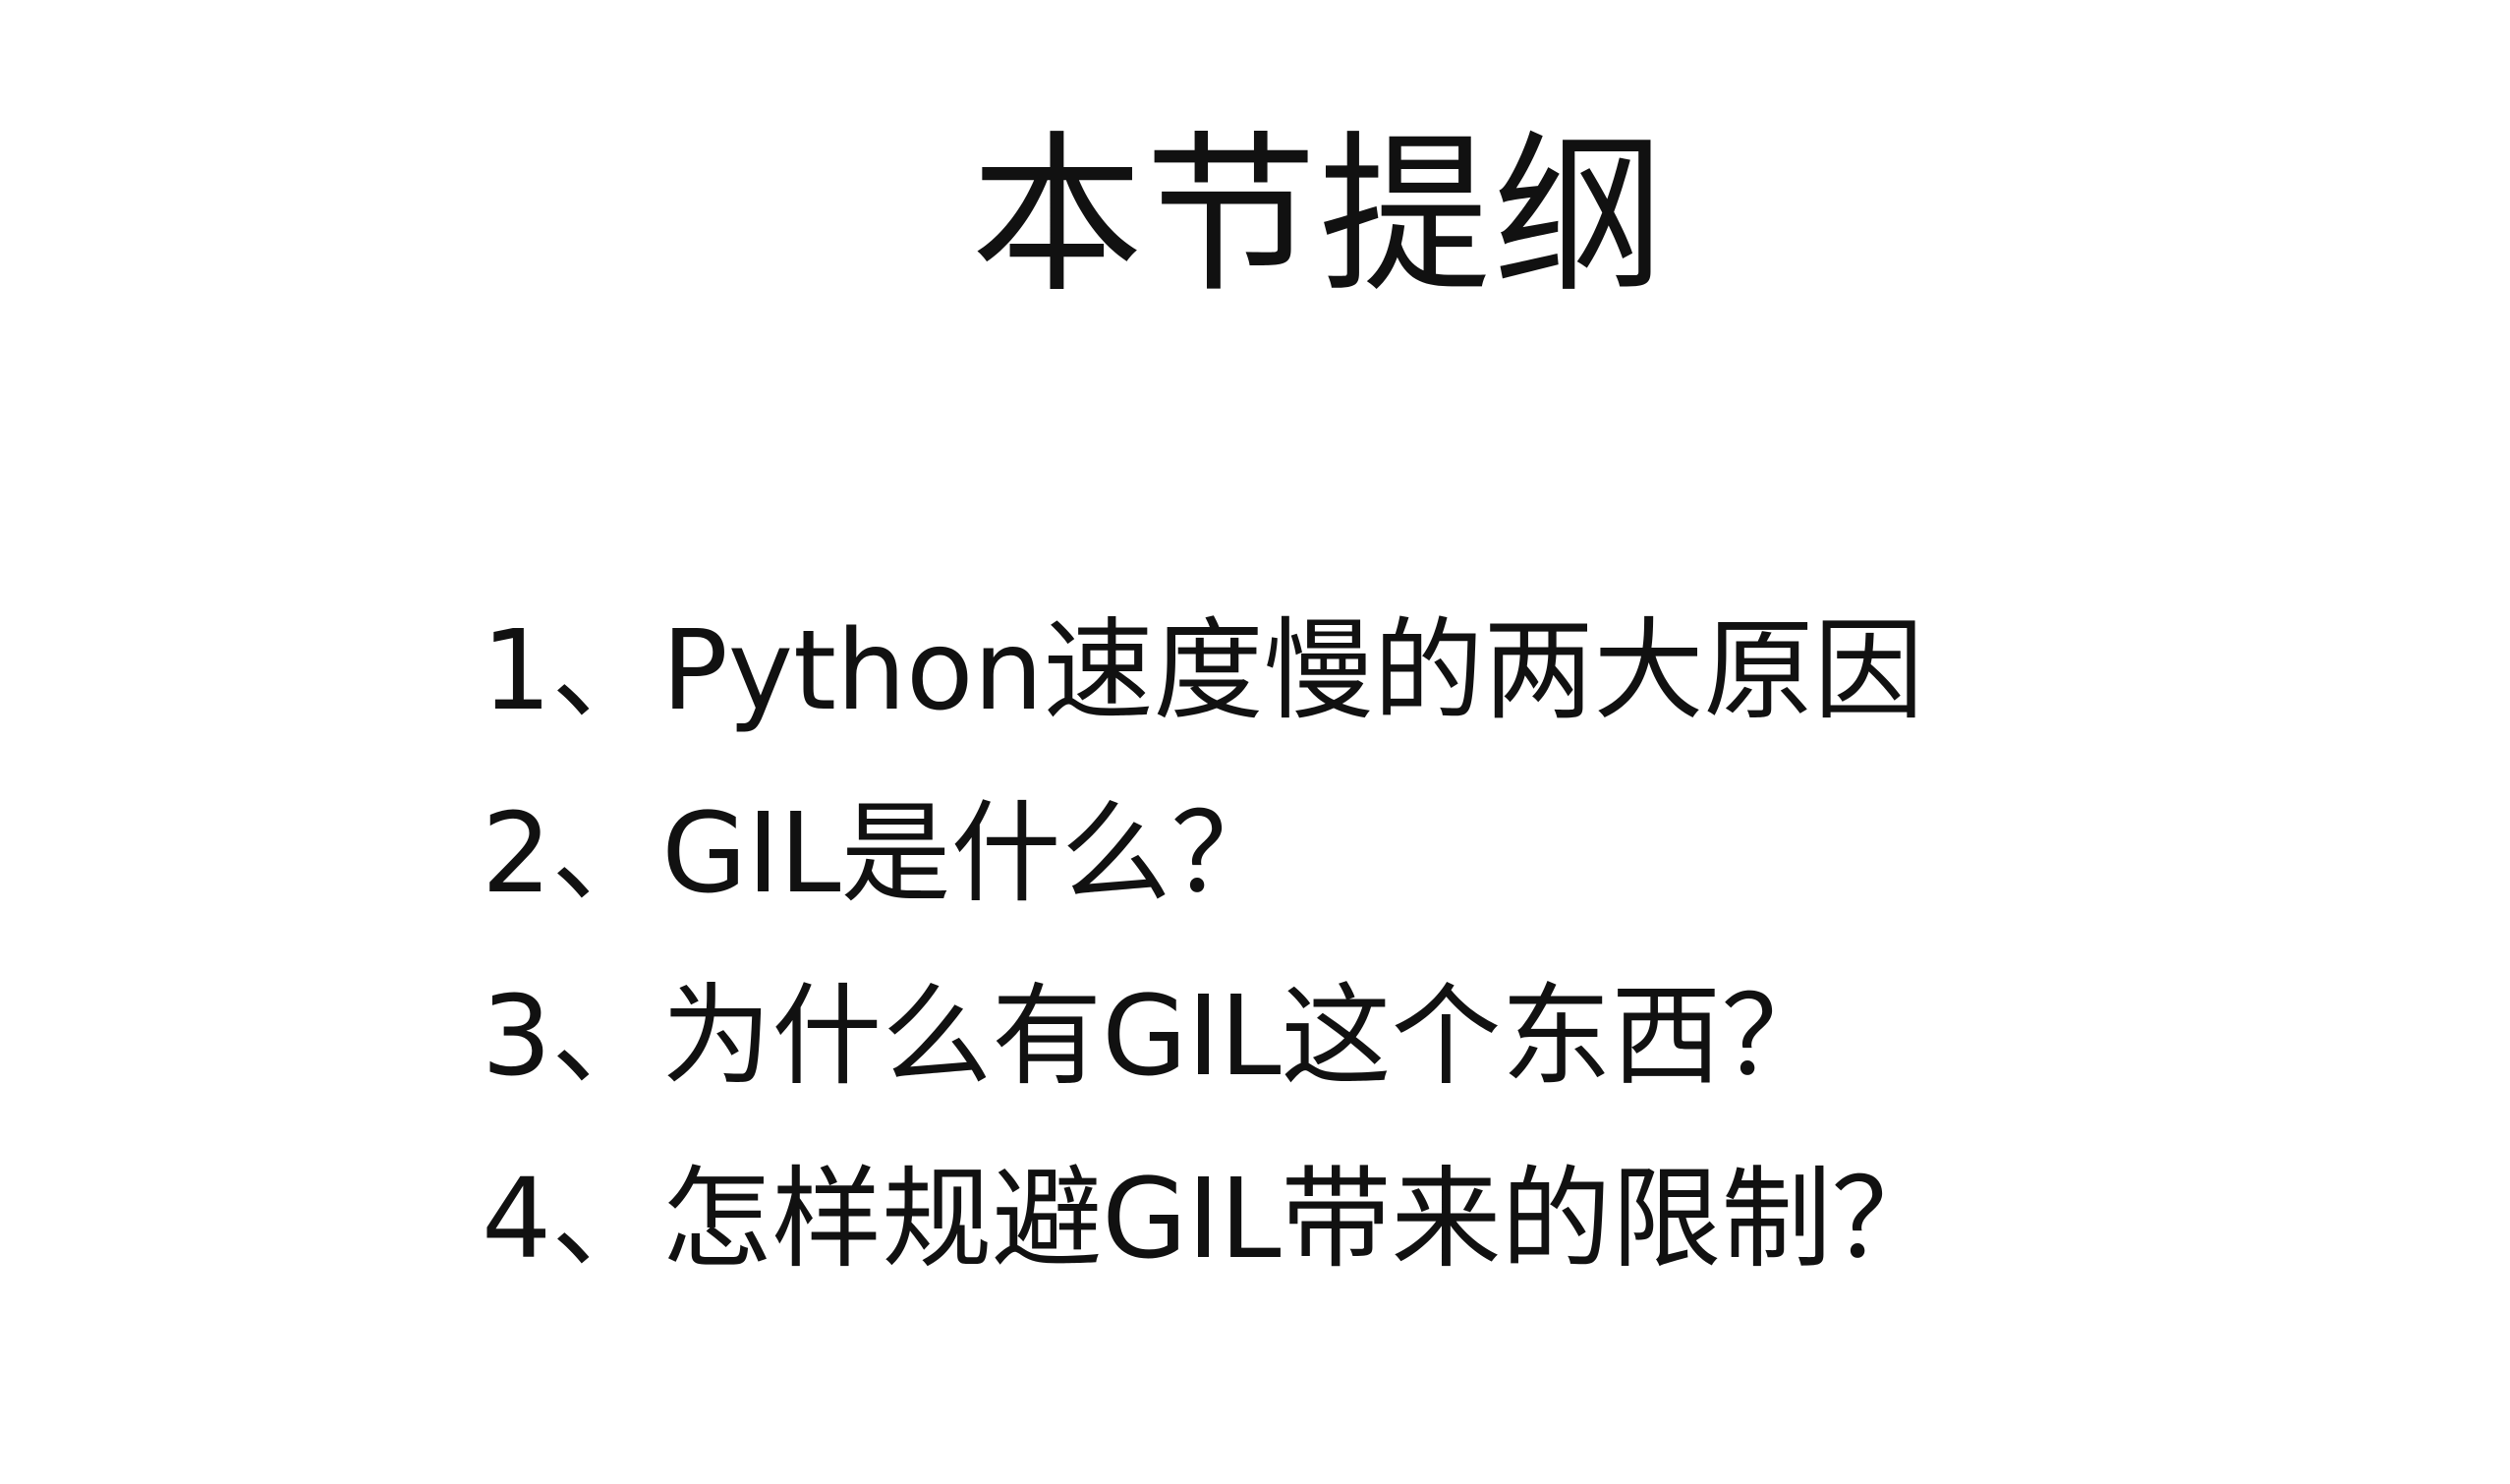 Image resolution: width=2510 pixels, height=1484 pixels. Describe the element at coordinates (1212, 1220) in the screenshot. I see `outline-item-4: 4、怎样规避GIL带来的限制？` at that location.